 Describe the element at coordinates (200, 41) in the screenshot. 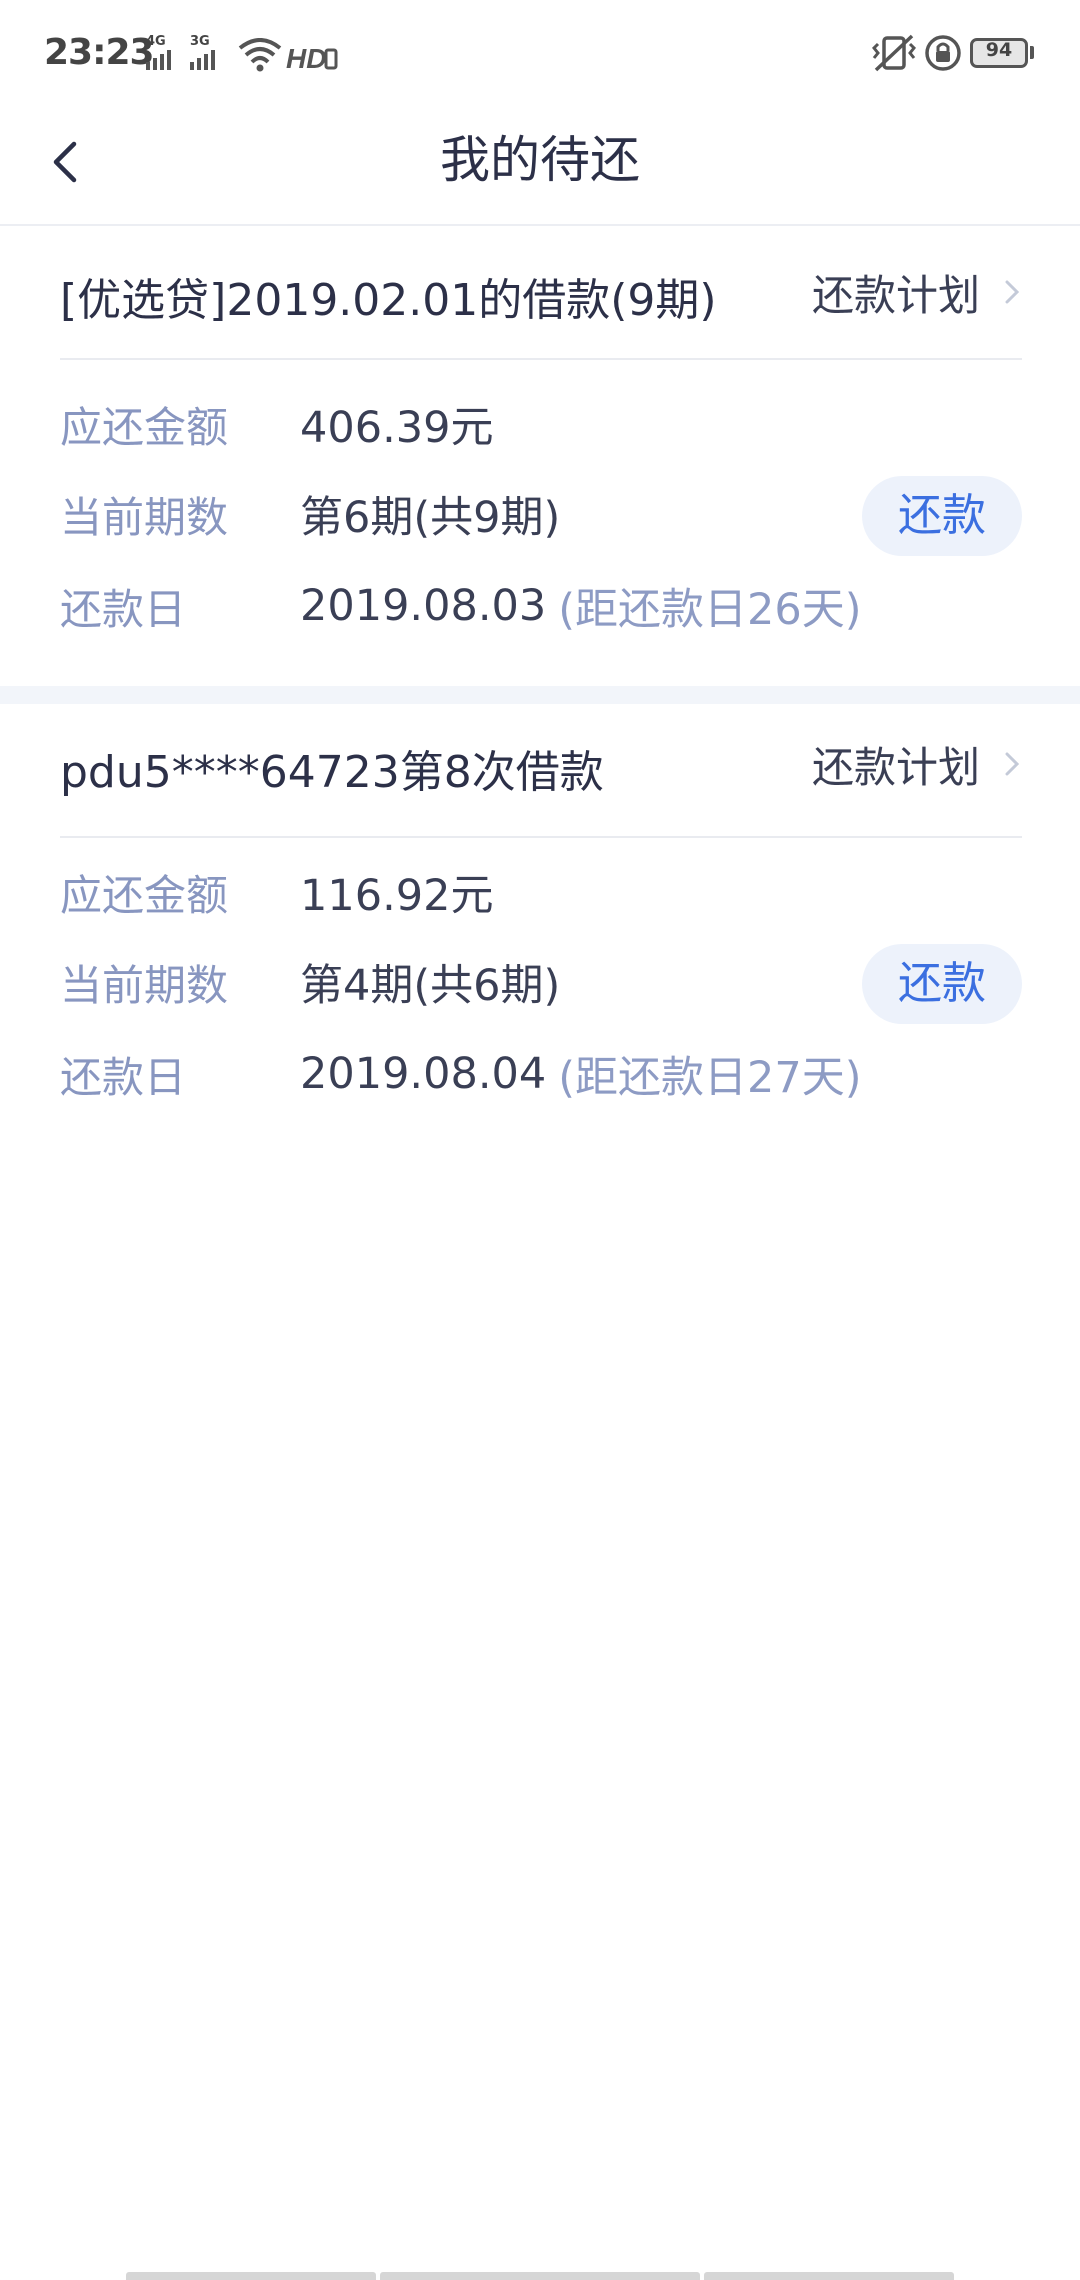

I see `signal-3g-label: 3G` at that location.